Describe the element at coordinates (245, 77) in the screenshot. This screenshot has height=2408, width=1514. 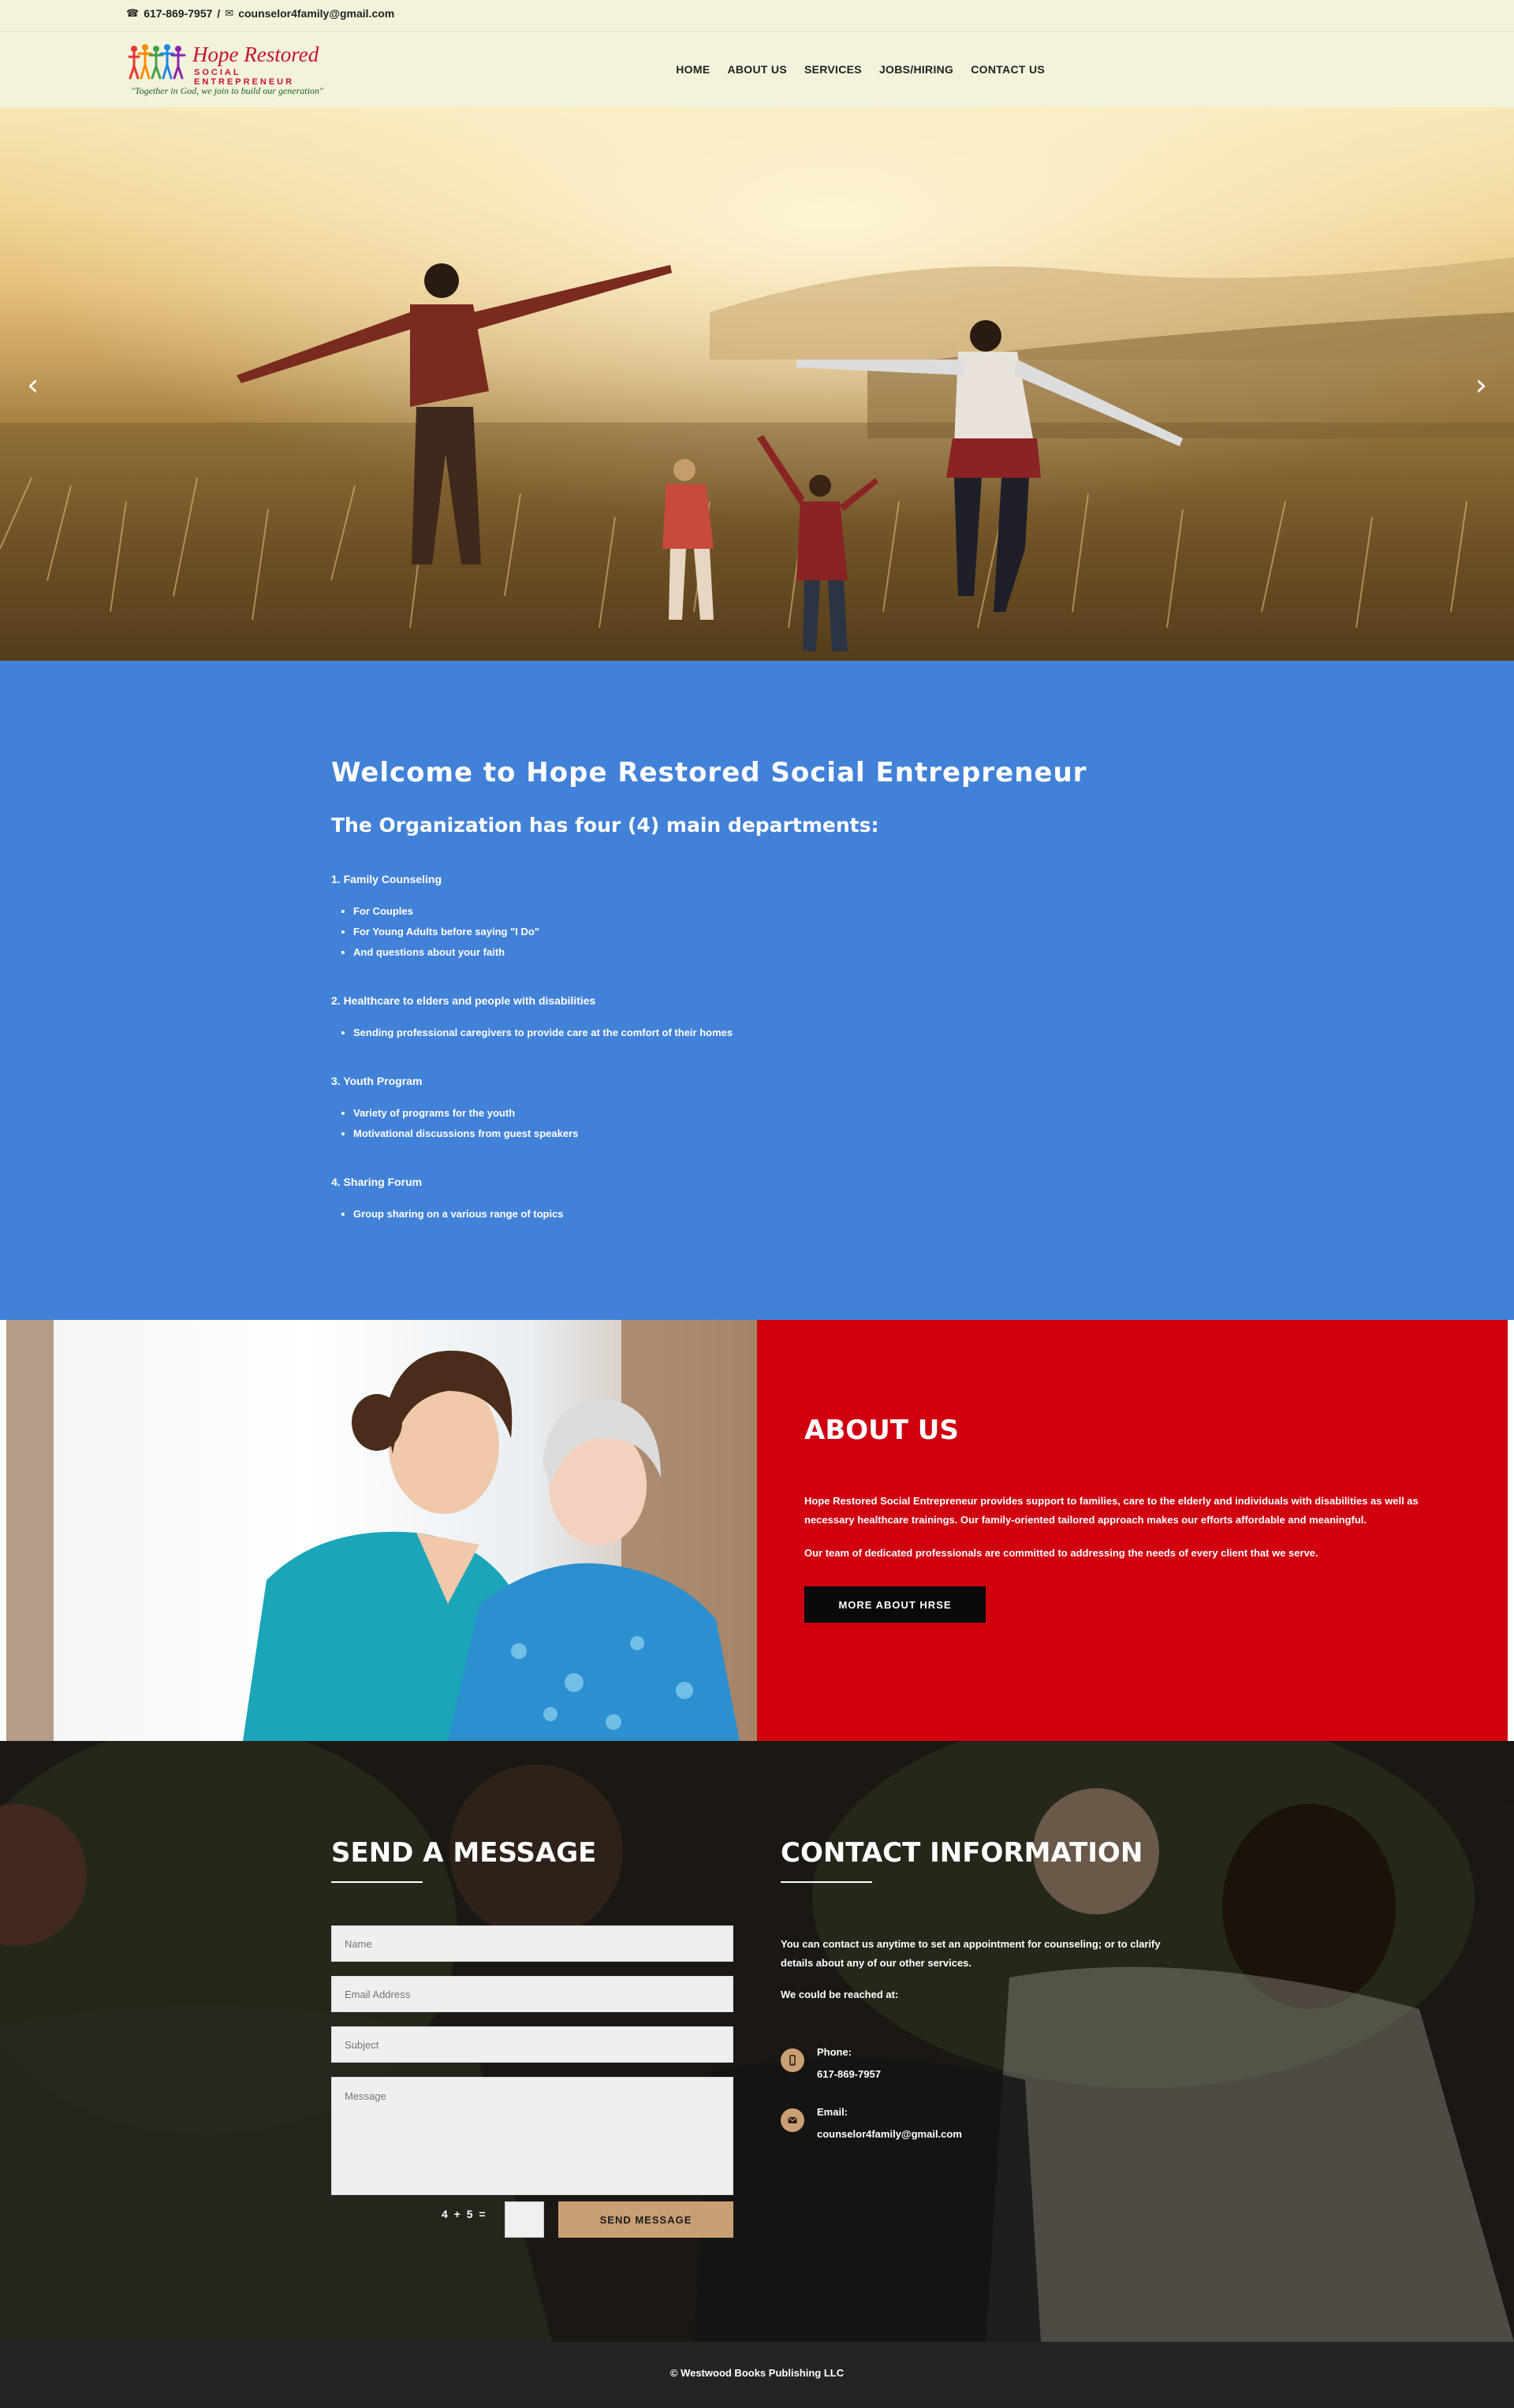
I see `logo-brand-sub: SOCIAL ENTREPRENEUR` at that location.